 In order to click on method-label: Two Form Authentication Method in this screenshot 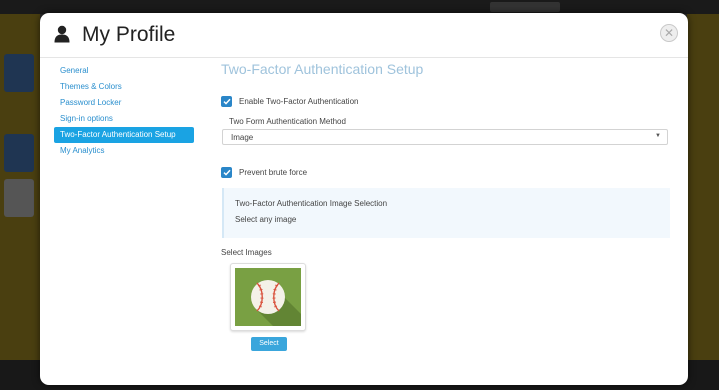, I will do `click(287, 121)`.